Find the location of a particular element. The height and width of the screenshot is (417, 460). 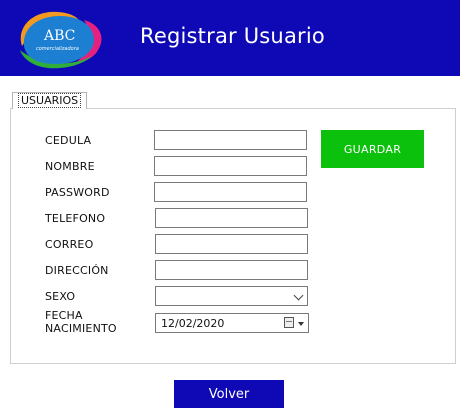

tab-usuarios: USUARIOS is located at coordinates (50, 100).